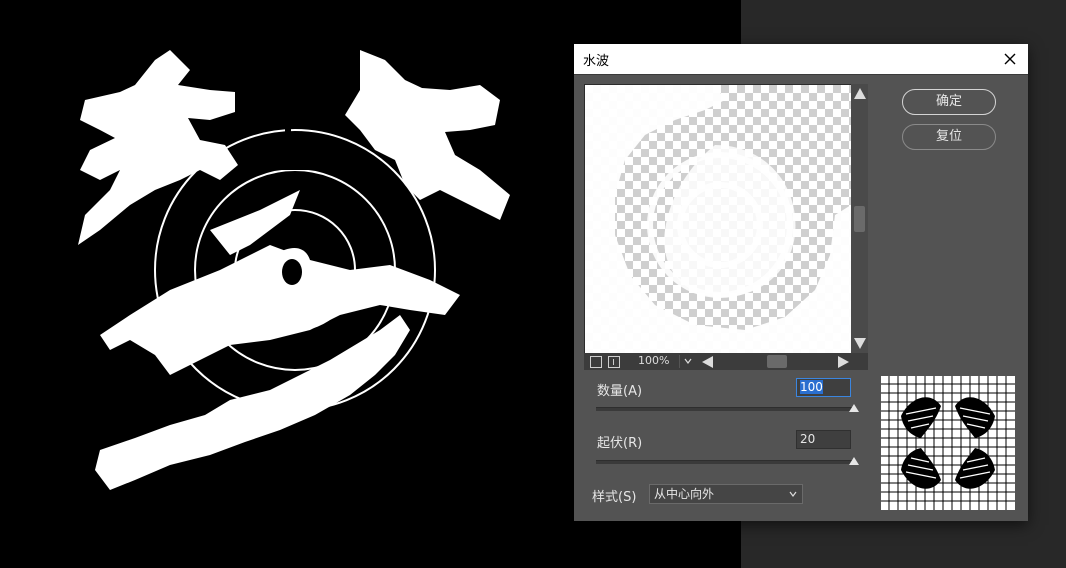  I want to click on amount-input: 100, so click(823, 387).